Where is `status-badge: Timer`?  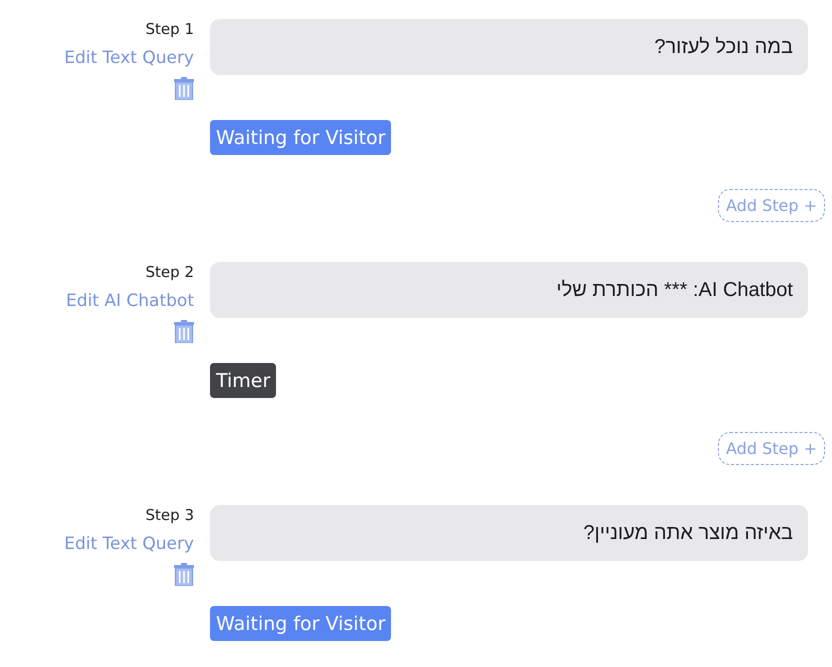 status-badge: Timer is located at coordinates (243, 380).